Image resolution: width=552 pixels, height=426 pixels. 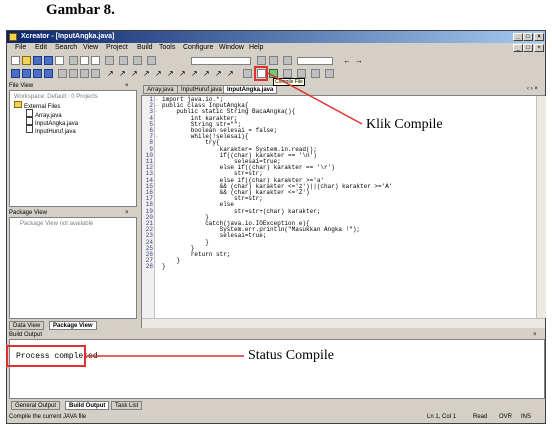 I want to click on annotation-klik-compile: Klik Compile, so click(x=404, y=124).